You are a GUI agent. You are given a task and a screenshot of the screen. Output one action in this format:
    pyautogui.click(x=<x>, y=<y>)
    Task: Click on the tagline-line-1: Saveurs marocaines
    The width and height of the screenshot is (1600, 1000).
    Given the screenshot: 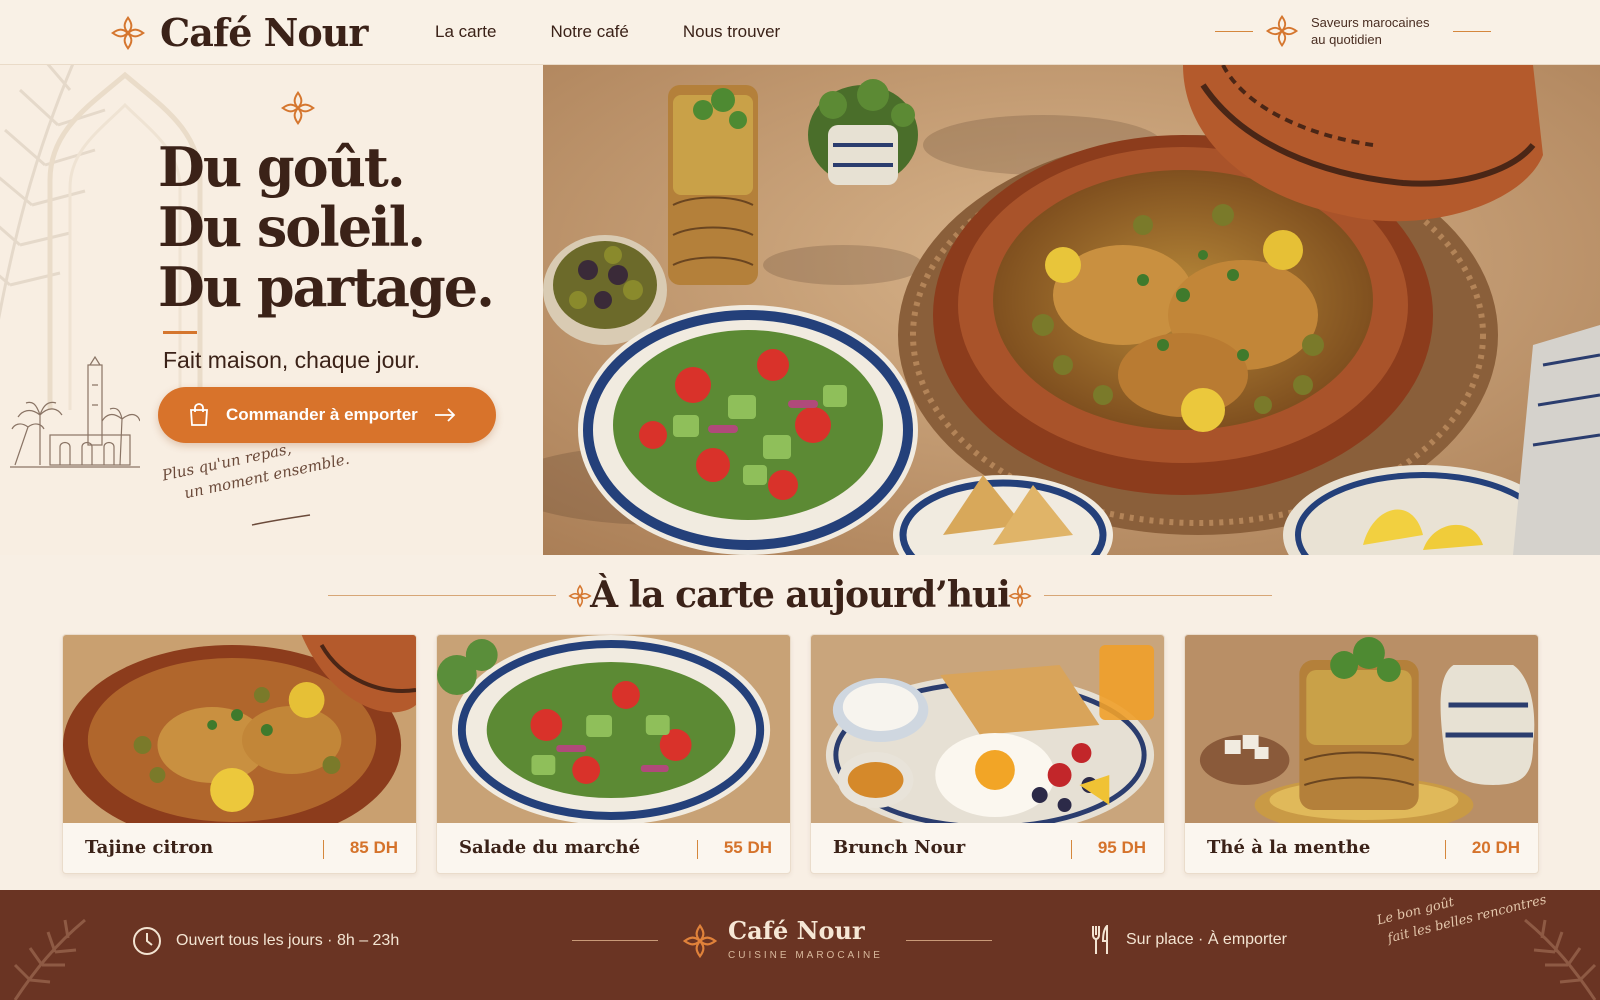 What is the action you would take?
    pyautogui.click(x=1370, y=22)
    